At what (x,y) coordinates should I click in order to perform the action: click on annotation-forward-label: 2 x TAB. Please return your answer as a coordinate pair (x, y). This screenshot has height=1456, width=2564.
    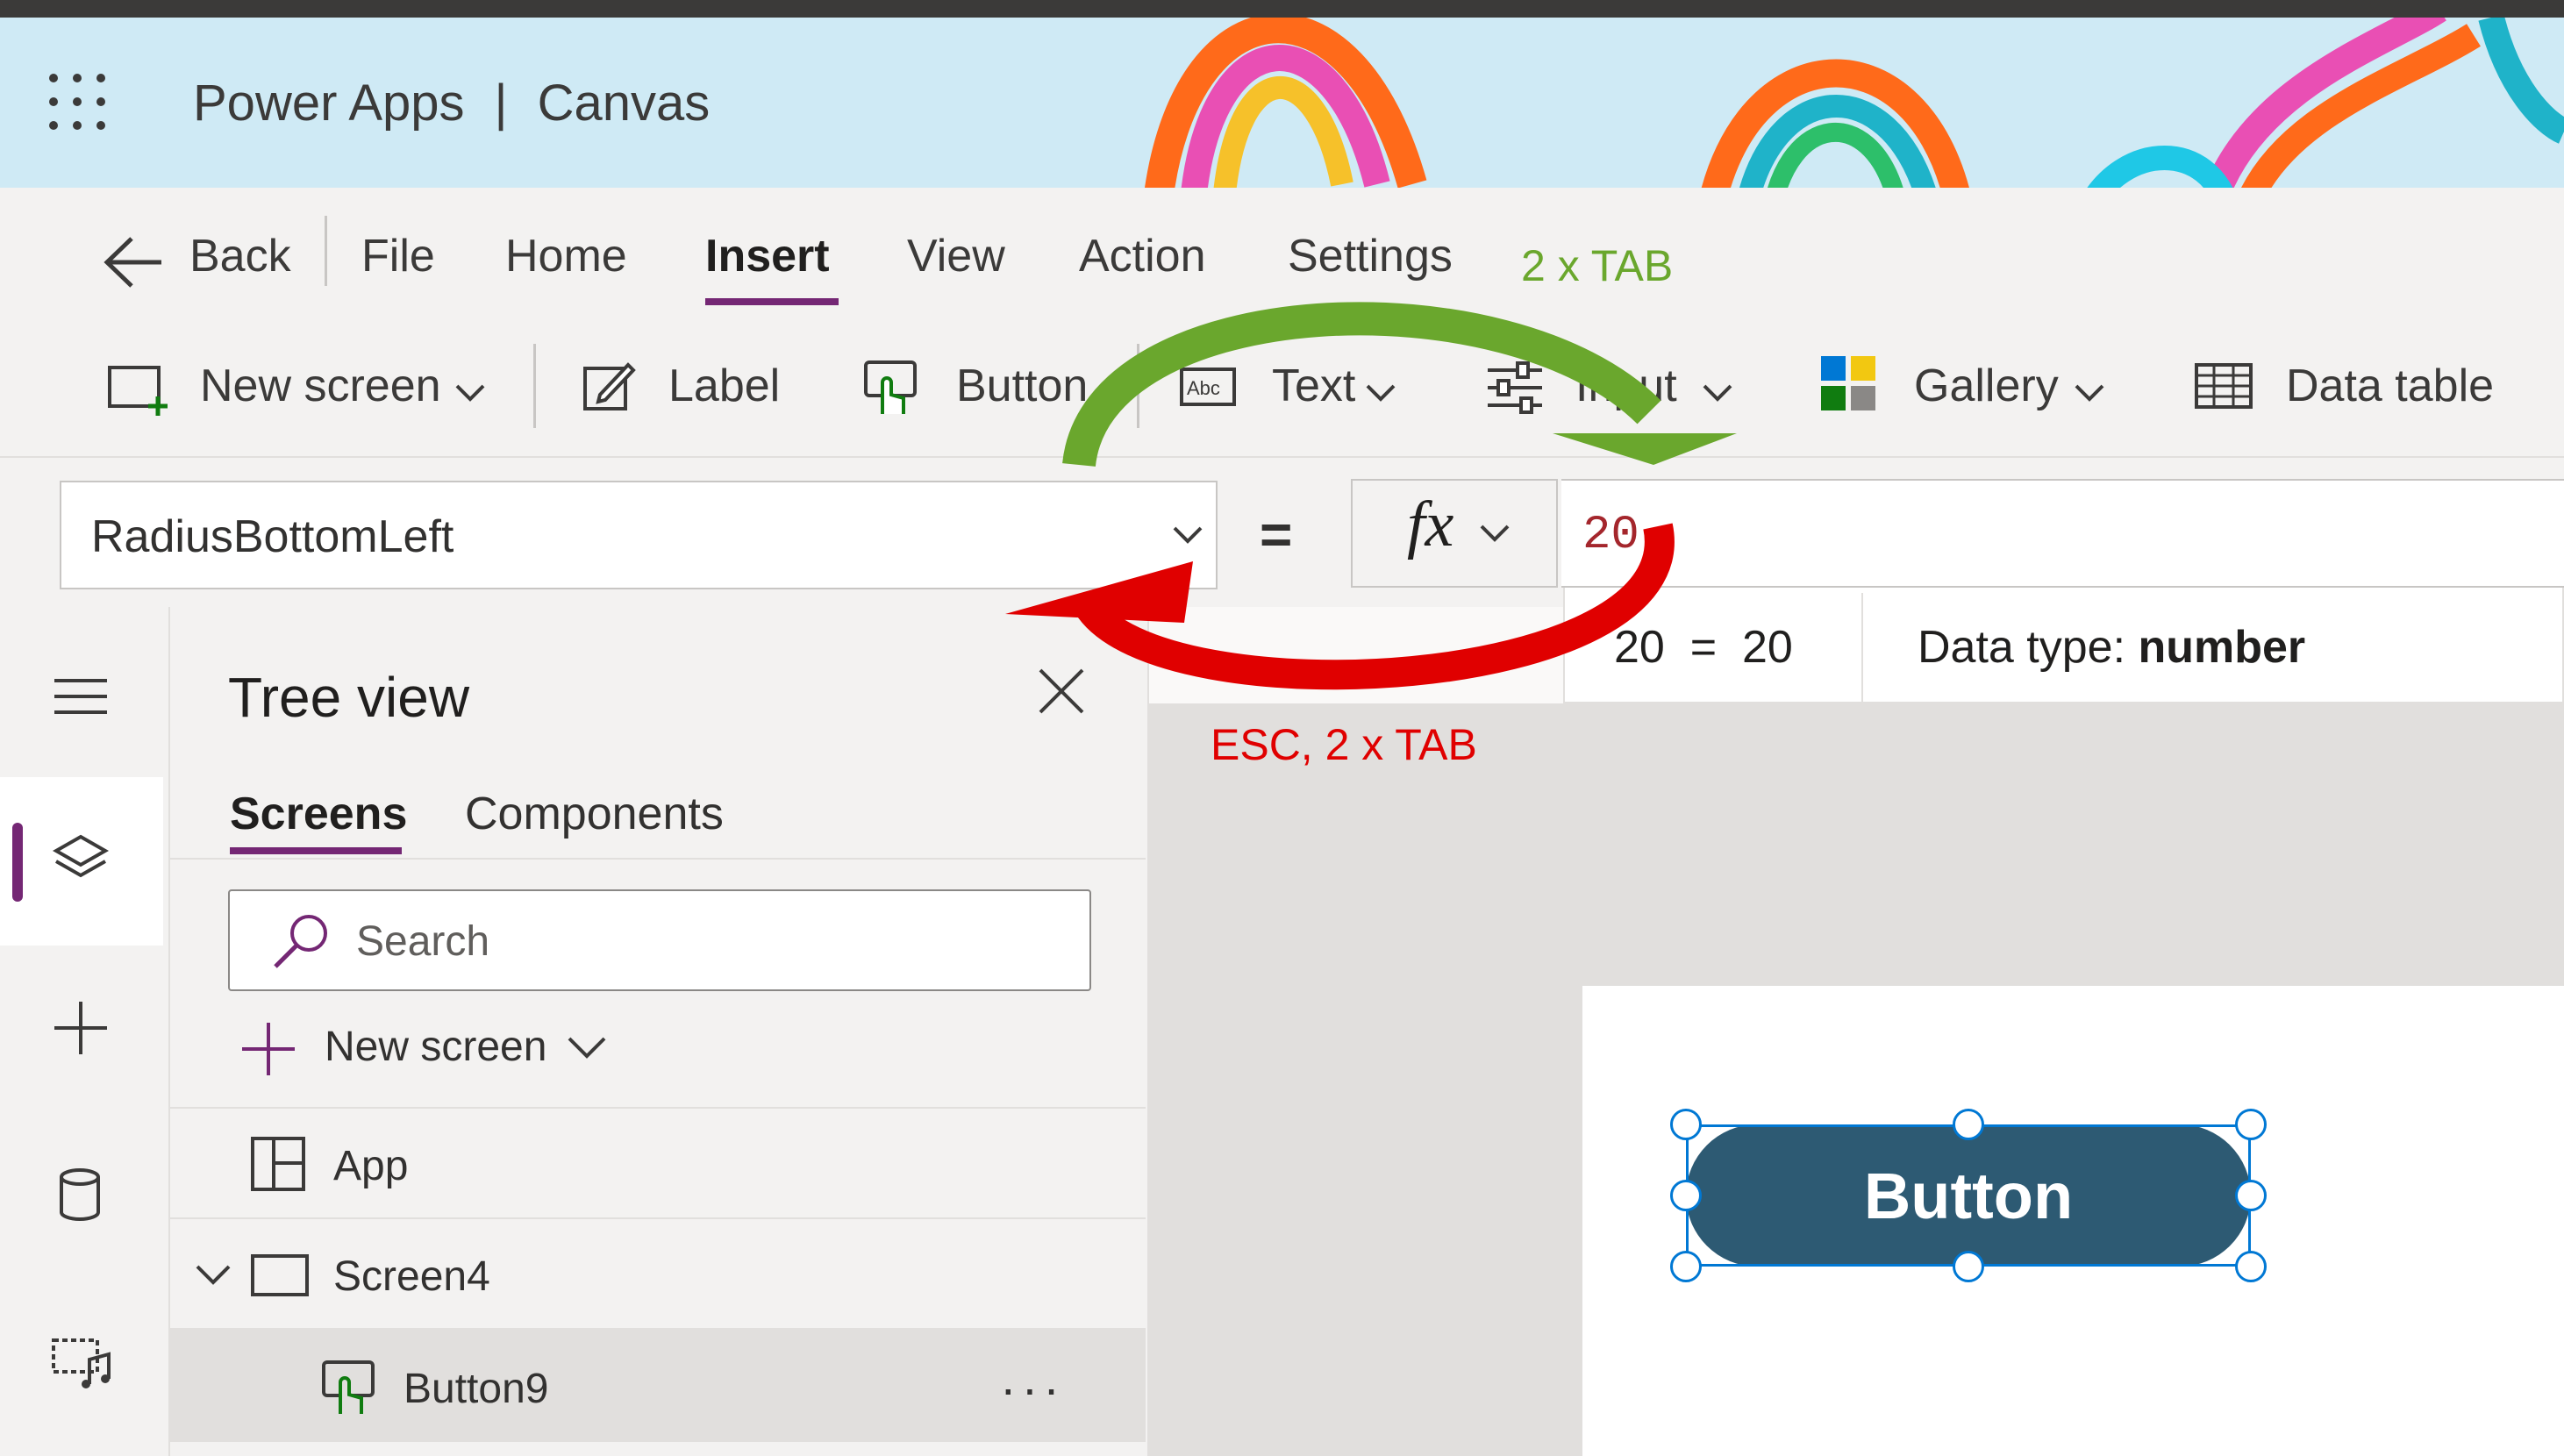
    Looking at the image, I should click on (1597, 265).